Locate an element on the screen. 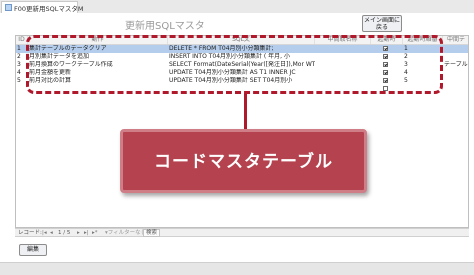 The width and height of the screenshot is (474, 275). next-record-icon: ▸ is located at coordinates (78, 233).